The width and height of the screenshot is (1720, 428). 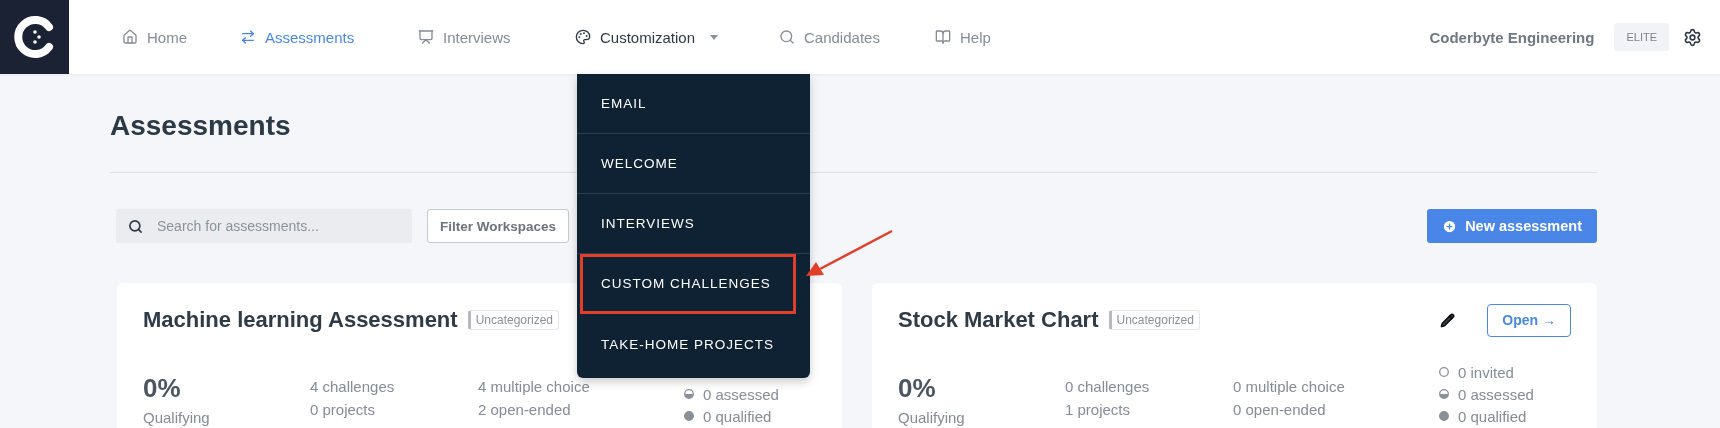 I want to click on new-assessment-button: New assessment, so click(x=1512, y=226).